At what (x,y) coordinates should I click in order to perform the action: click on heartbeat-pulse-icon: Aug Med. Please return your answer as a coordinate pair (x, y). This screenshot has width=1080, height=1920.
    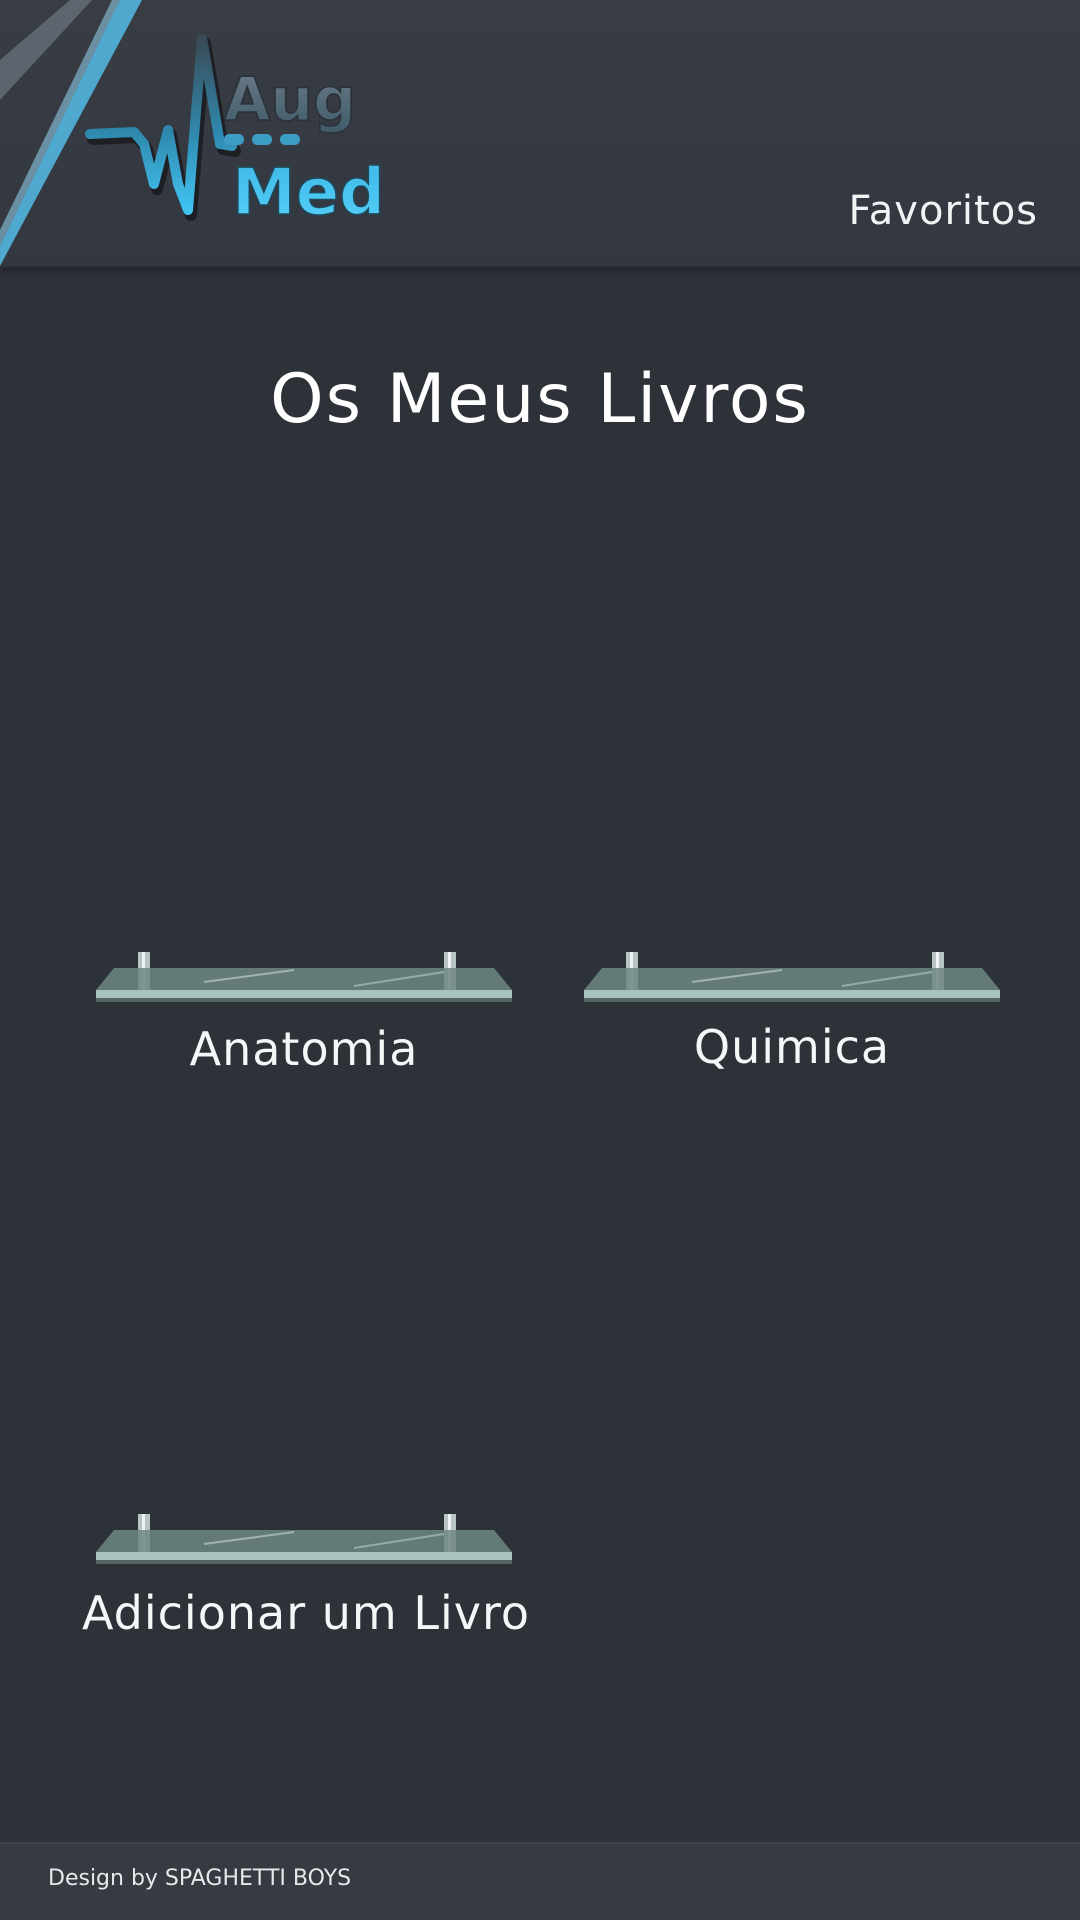
    Looking at the image, I should click on (235, 132).